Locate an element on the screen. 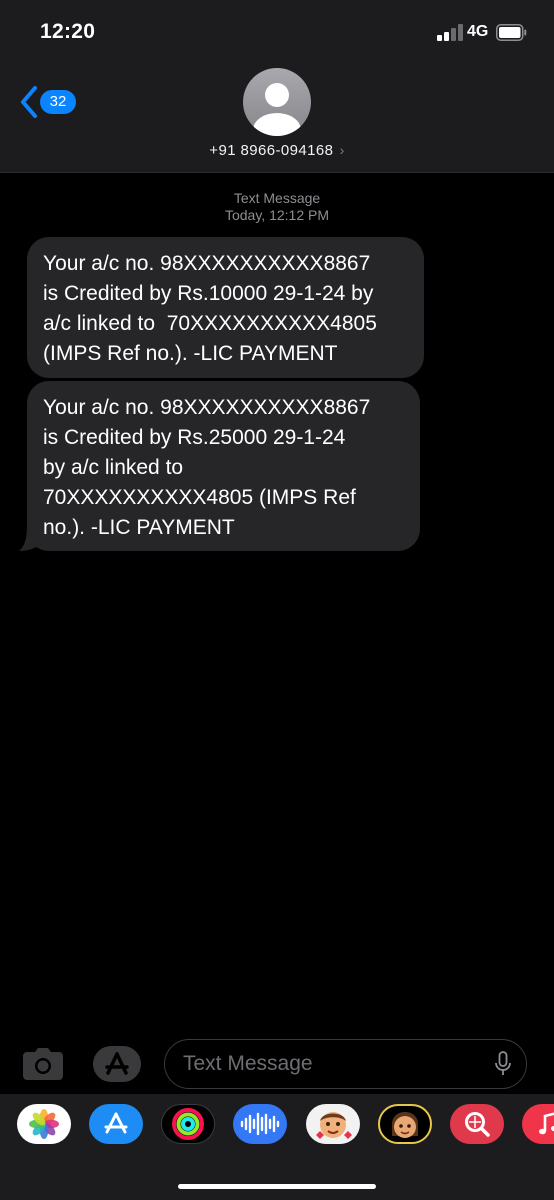 Image resolution: width=554 pixels, height=1200 pixels. message-type-label: Text Message is located at coordinates (277, 198).